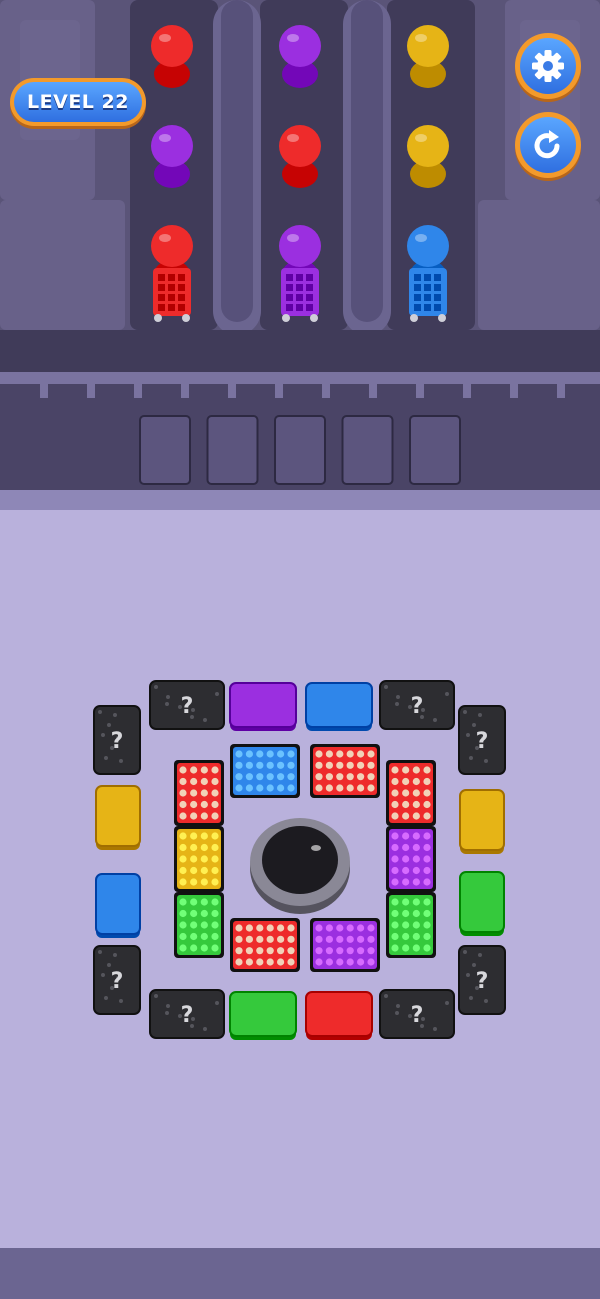 This screenshot has width=600, height=1299. I want to click on crate-right-purple, so click(411, 859).